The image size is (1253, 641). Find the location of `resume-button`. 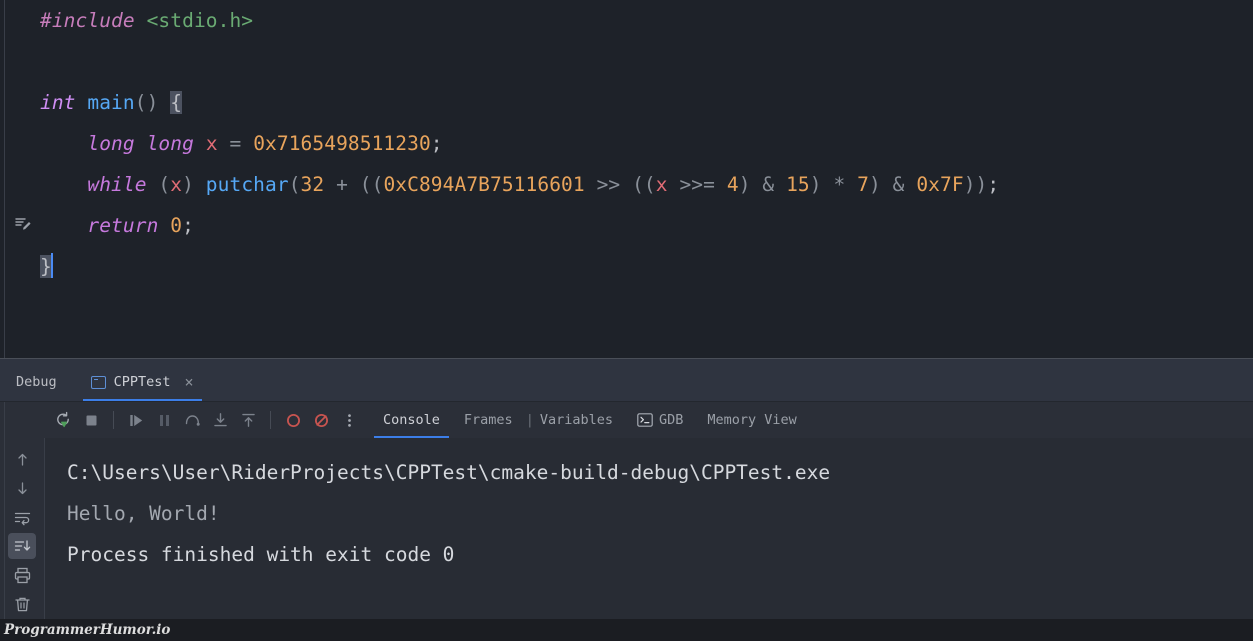

resume-button is located at coordinates (136, 420).